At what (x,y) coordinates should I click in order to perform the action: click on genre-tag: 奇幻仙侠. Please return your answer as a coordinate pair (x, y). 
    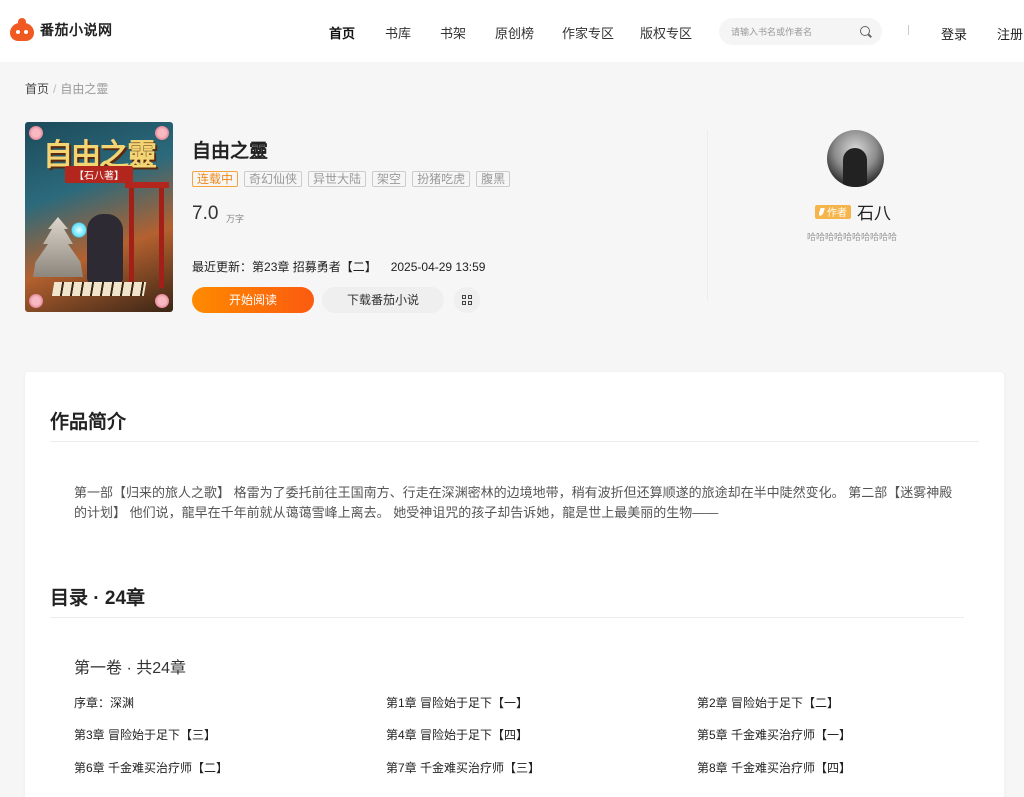
    Looking at the image, I should click on (273, 179).